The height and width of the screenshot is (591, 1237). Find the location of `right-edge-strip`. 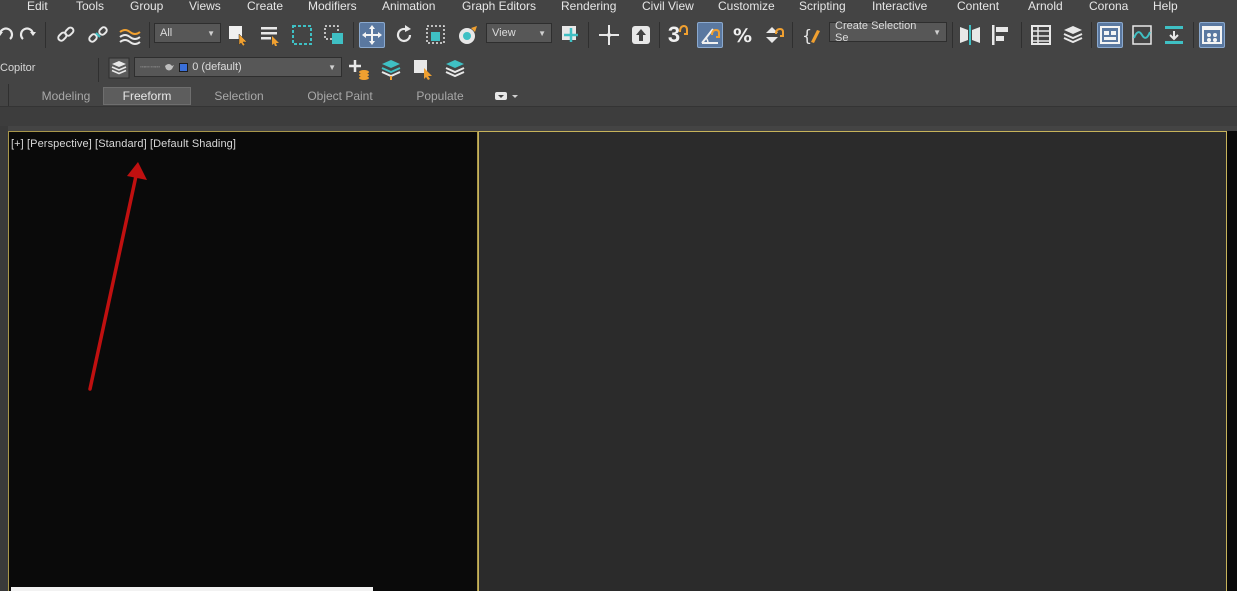

right-edge-strip is located at coordinates (1232, 361).